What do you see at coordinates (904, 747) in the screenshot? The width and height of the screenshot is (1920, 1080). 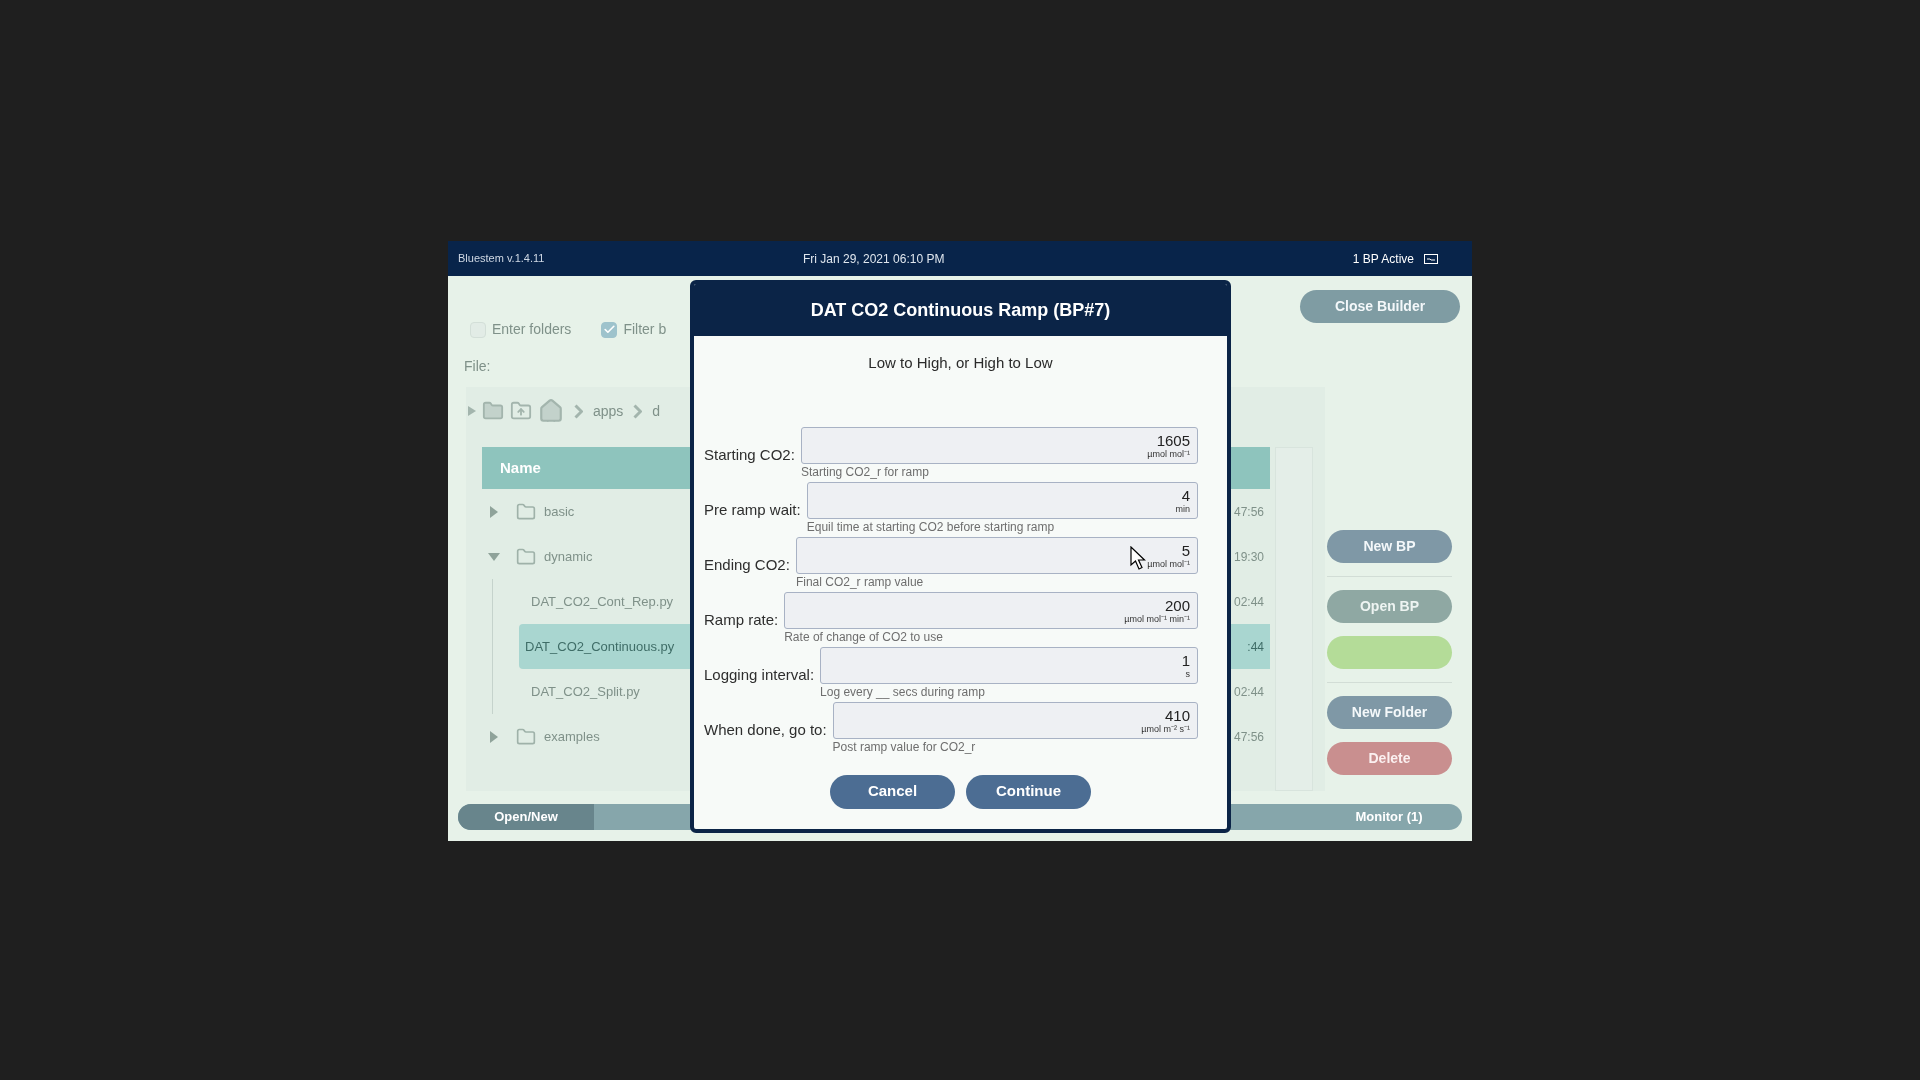 I see `field-hint: Post ramp value for CO2_r` at bounding box center [904, 747].